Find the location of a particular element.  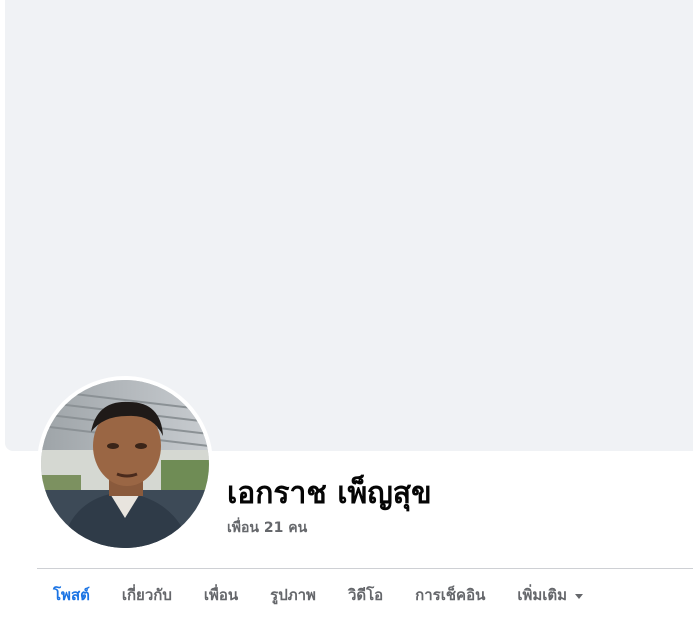

tab-more: เพิ่มเติม is located at coordinates (550, 595).